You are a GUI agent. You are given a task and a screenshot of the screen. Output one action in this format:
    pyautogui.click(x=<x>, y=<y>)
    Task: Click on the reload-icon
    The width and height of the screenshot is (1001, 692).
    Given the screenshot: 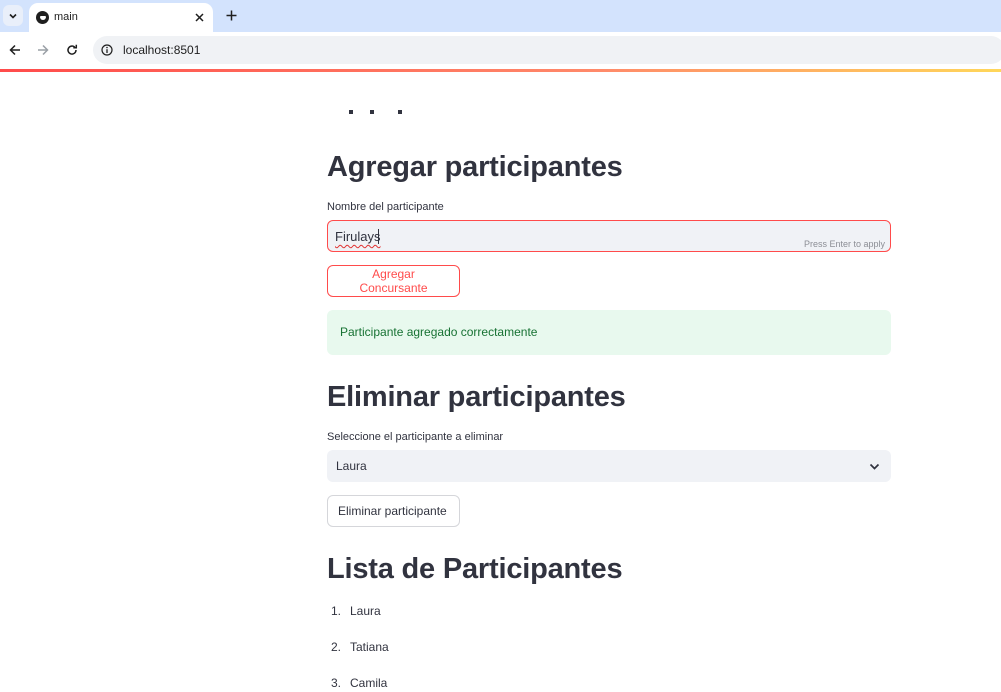 What is the action you would take?
    pyautogui.click(x=72, y=49)
    